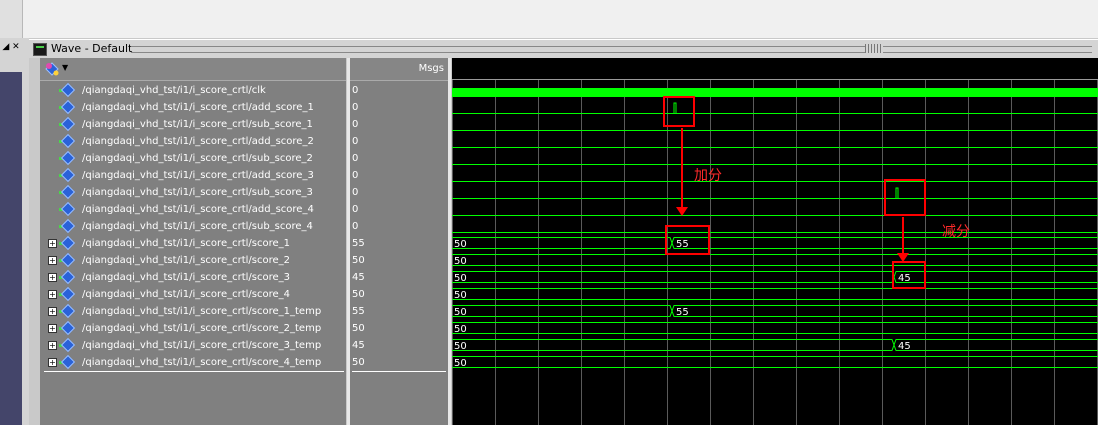 The height and width of the screenshot is (425, 1098). What do you see at coordinates (174, 90) in the screenshot?
I see `signal-name: /qiangdaqi_vhd_tst/i1/i_score_crtl/clk` at bounding box center [174, 90].